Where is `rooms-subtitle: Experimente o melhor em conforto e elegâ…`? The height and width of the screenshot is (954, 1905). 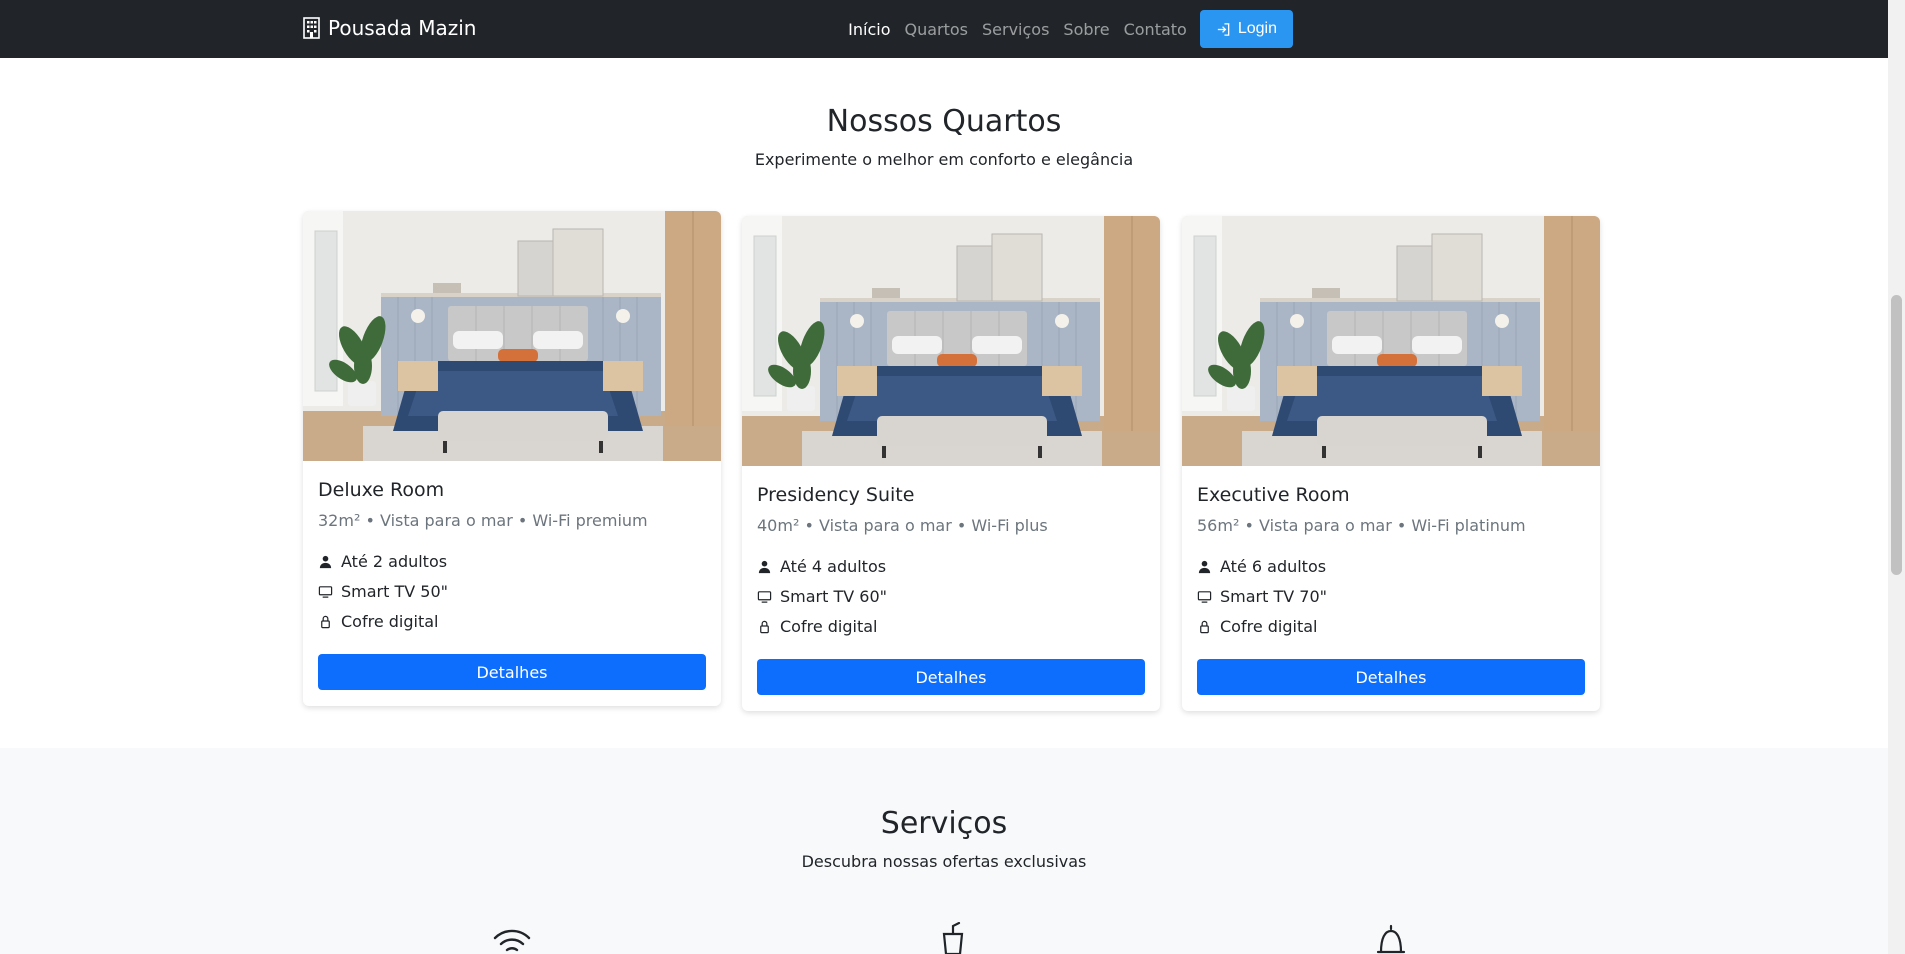
rooms-subtitle: Experimente o melhor em conforto e elegâ… is located at coordinates (944, 159).